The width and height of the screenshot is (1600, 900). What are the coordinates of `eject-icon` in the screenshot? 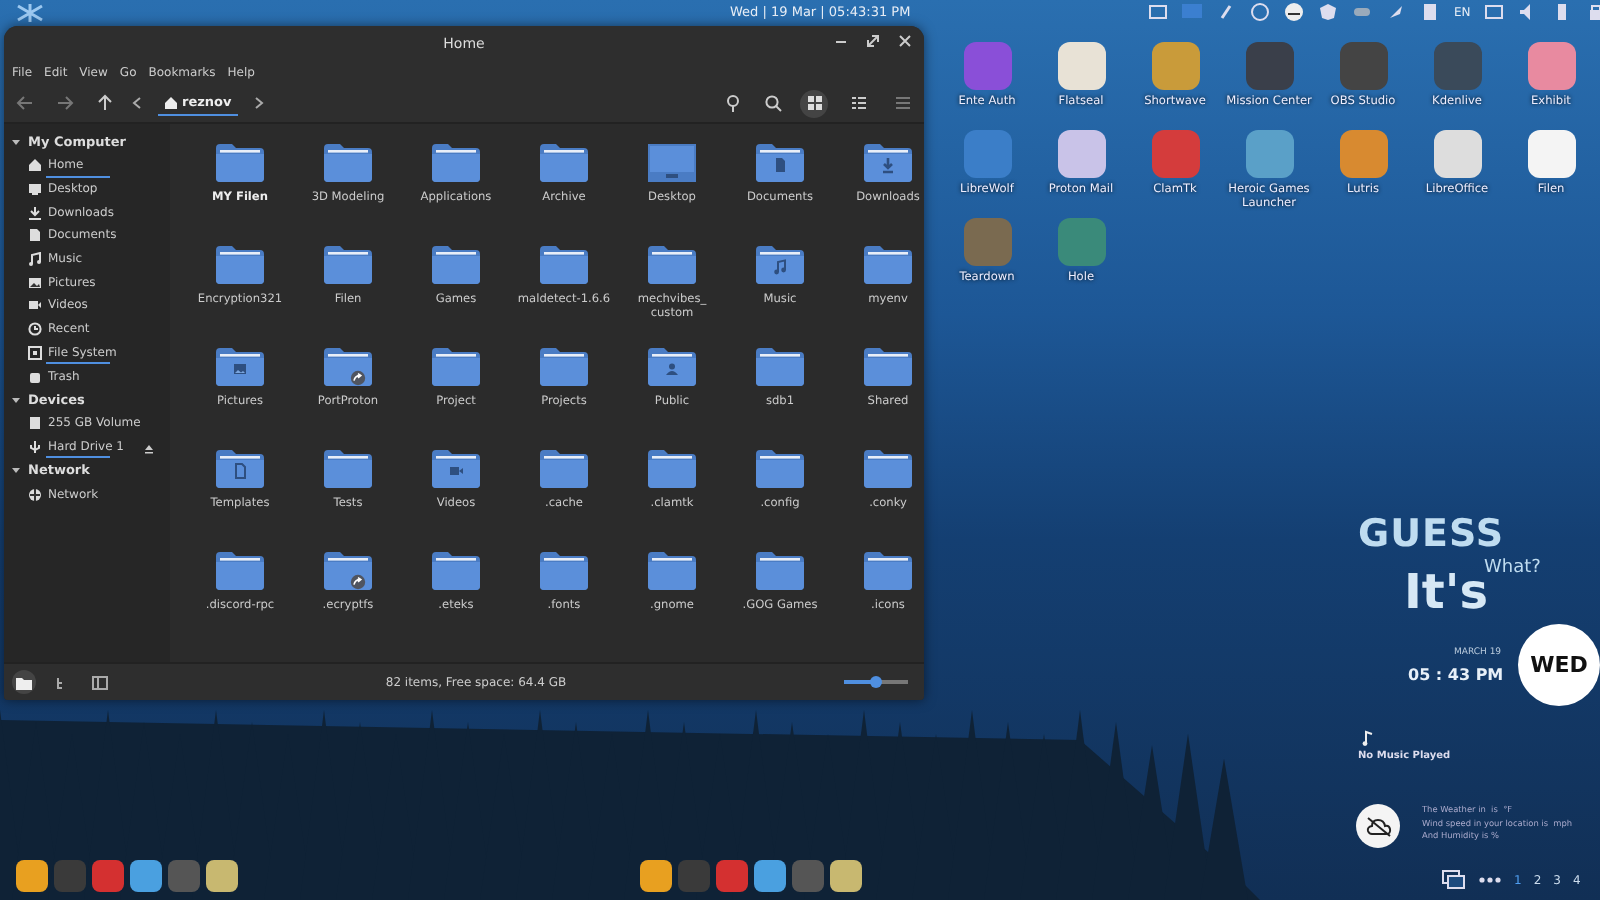 It's located at (149, 448).